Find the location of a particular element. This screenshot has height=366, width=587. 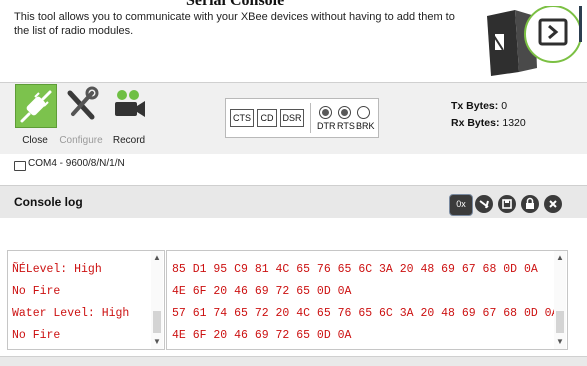

hex-toggle-label: 0x is located at coordinates (461, 204).